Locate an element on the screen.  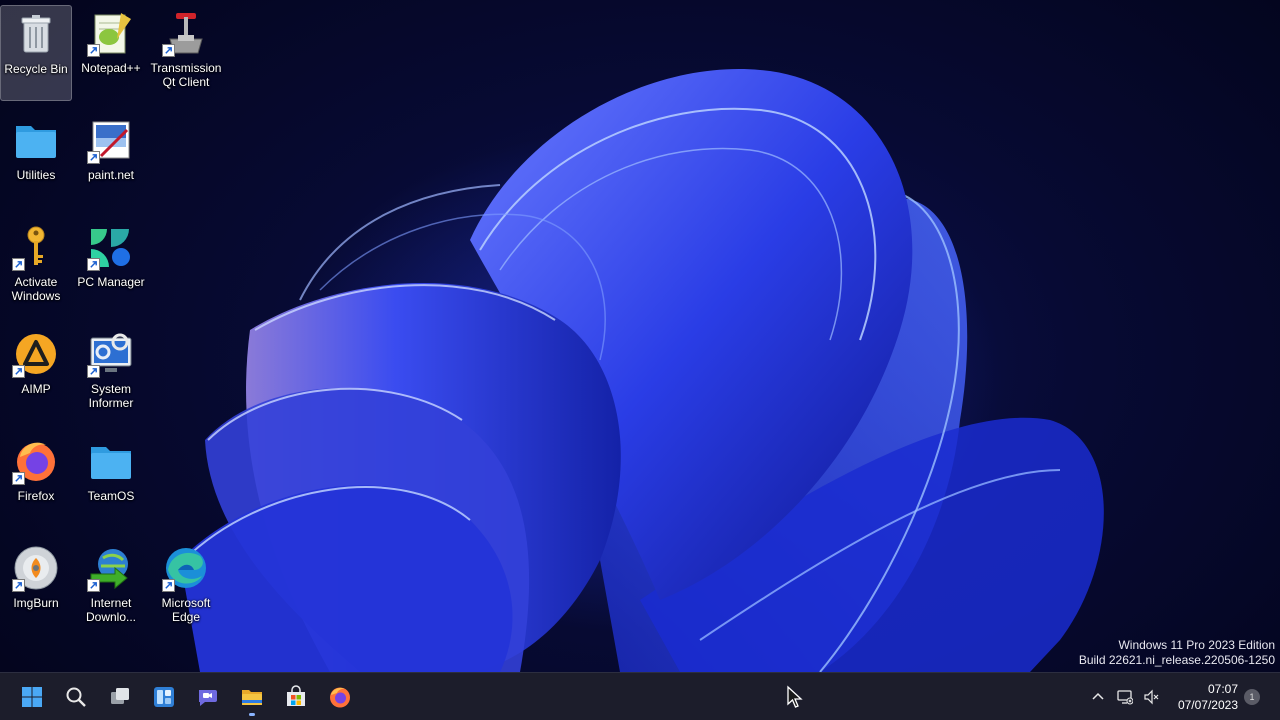
desktop-icon-firefox: Firefox is located at coordinates (36, 481).